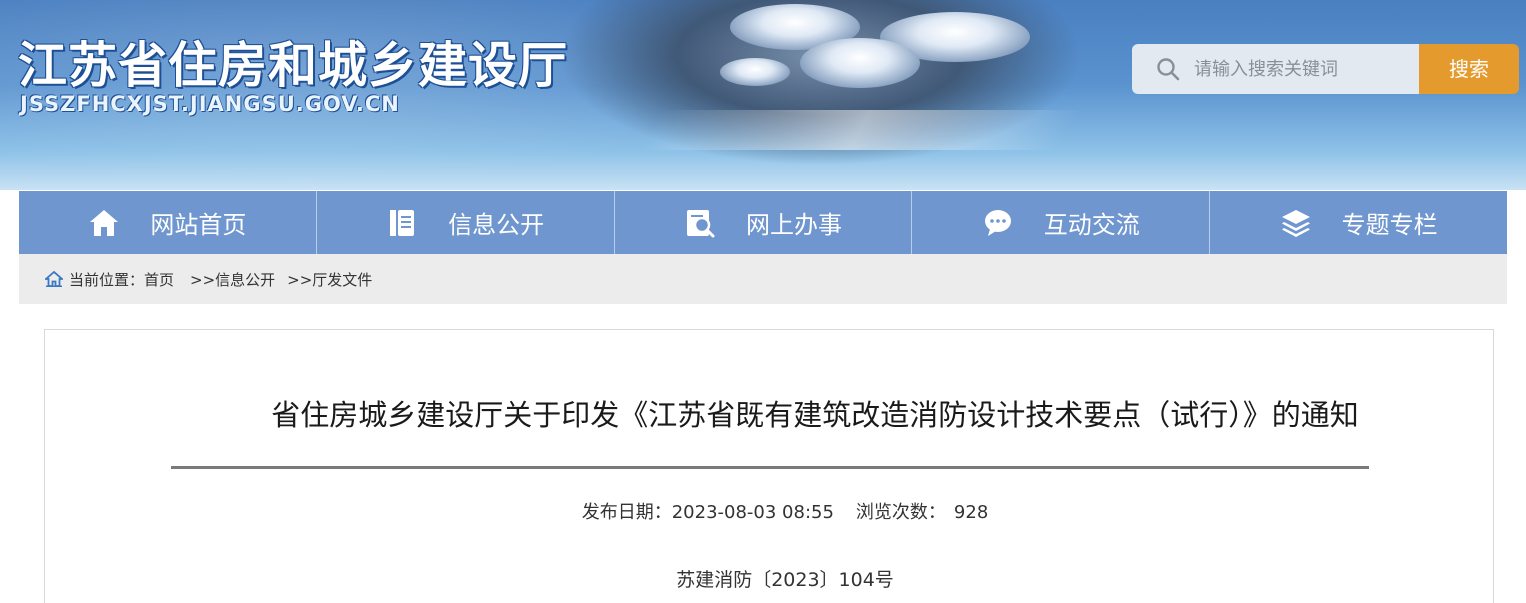  Describe the element at coordinates (329, 279) in the screenshot. I see `breadcrumb-link-dept-documents: >>厅发文件` at that location.